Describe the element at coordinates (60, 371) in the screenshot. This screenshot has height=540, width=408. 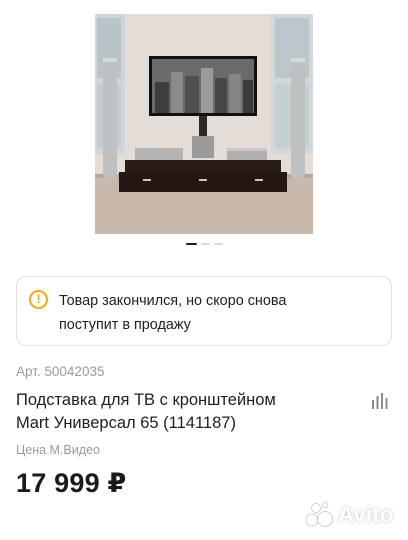
I see `product-sku: Арт. 50042035` at that location.